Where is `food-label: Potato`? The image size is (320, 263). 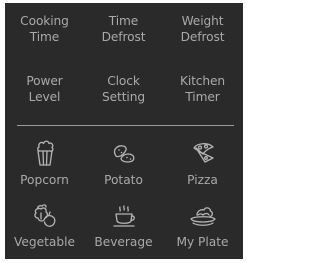 food-label: Potato is located at coordinates (123, 180).